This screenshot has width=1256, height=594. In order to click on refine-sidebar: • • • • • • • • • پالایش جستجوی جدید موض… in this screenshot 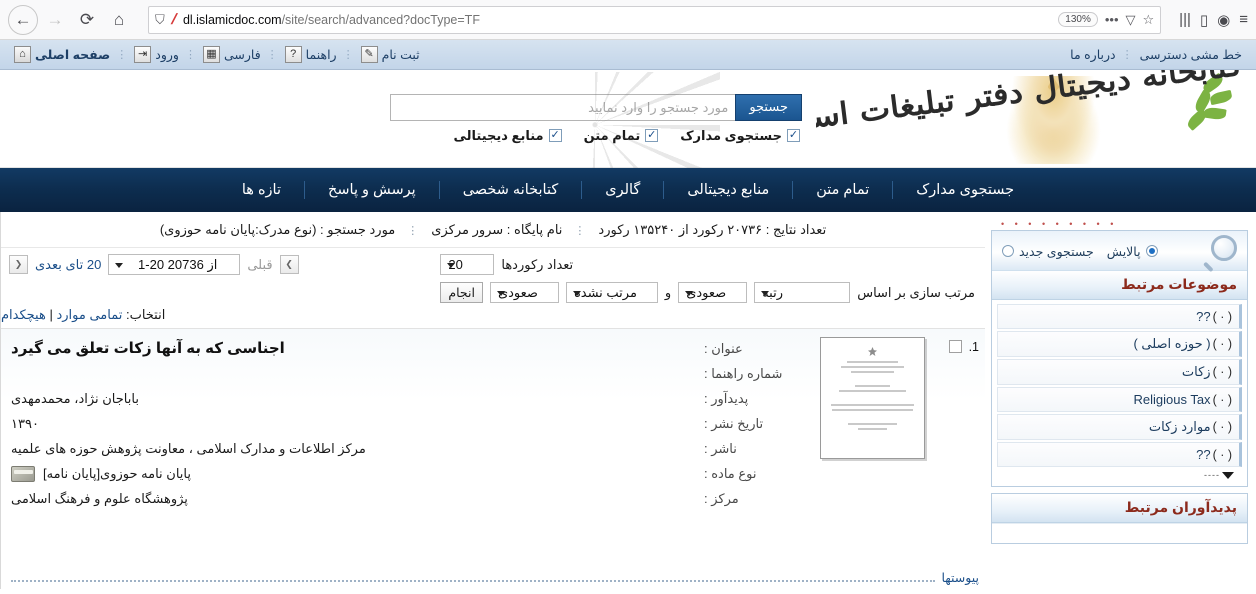, I will do `click(1120, 400)`.